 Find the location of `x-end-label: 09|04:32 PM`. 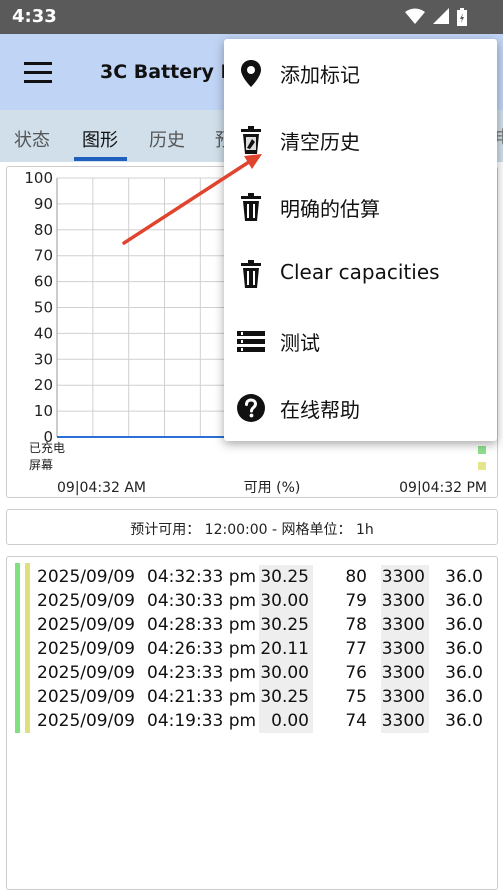

x-end-label: 09|04:32 PM is located at coordinates (443, 488).